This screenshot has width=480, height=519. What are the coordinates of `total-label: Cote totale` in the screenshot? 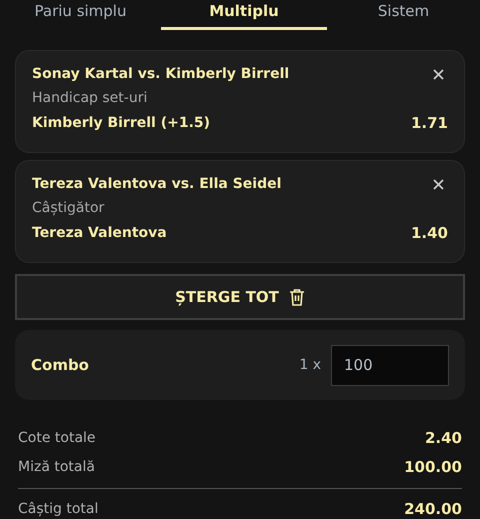 It's located at (57, 438).